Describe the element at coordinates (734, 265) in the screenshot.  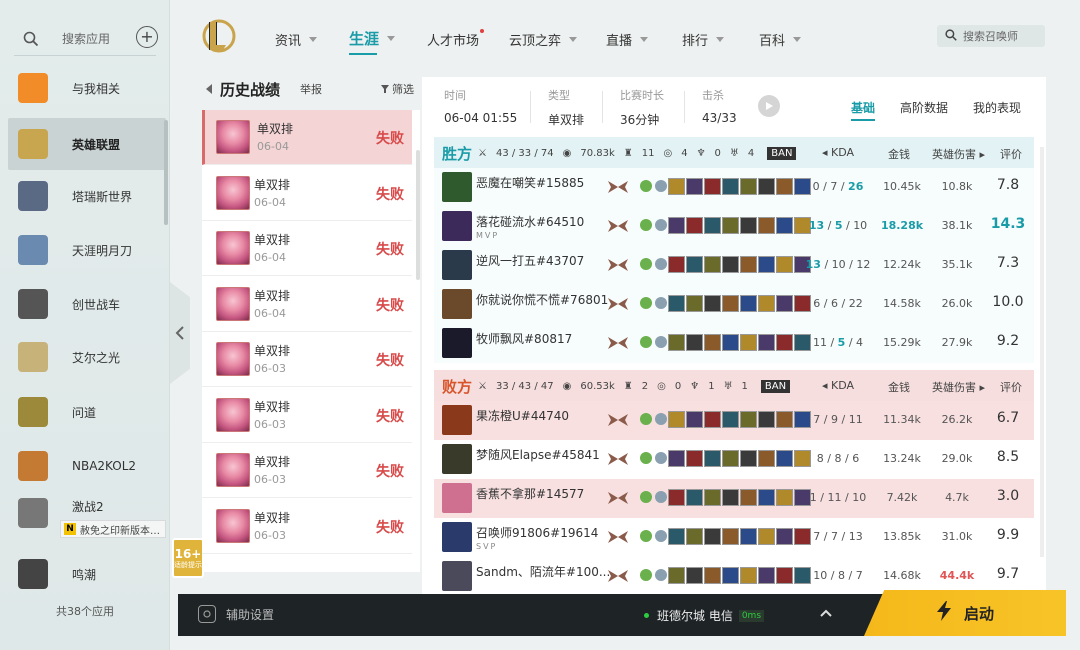
I see `player-row: 逆风一打五#43707 13 / 10 / 12 12.24k 35.1k 7.3` at that location.